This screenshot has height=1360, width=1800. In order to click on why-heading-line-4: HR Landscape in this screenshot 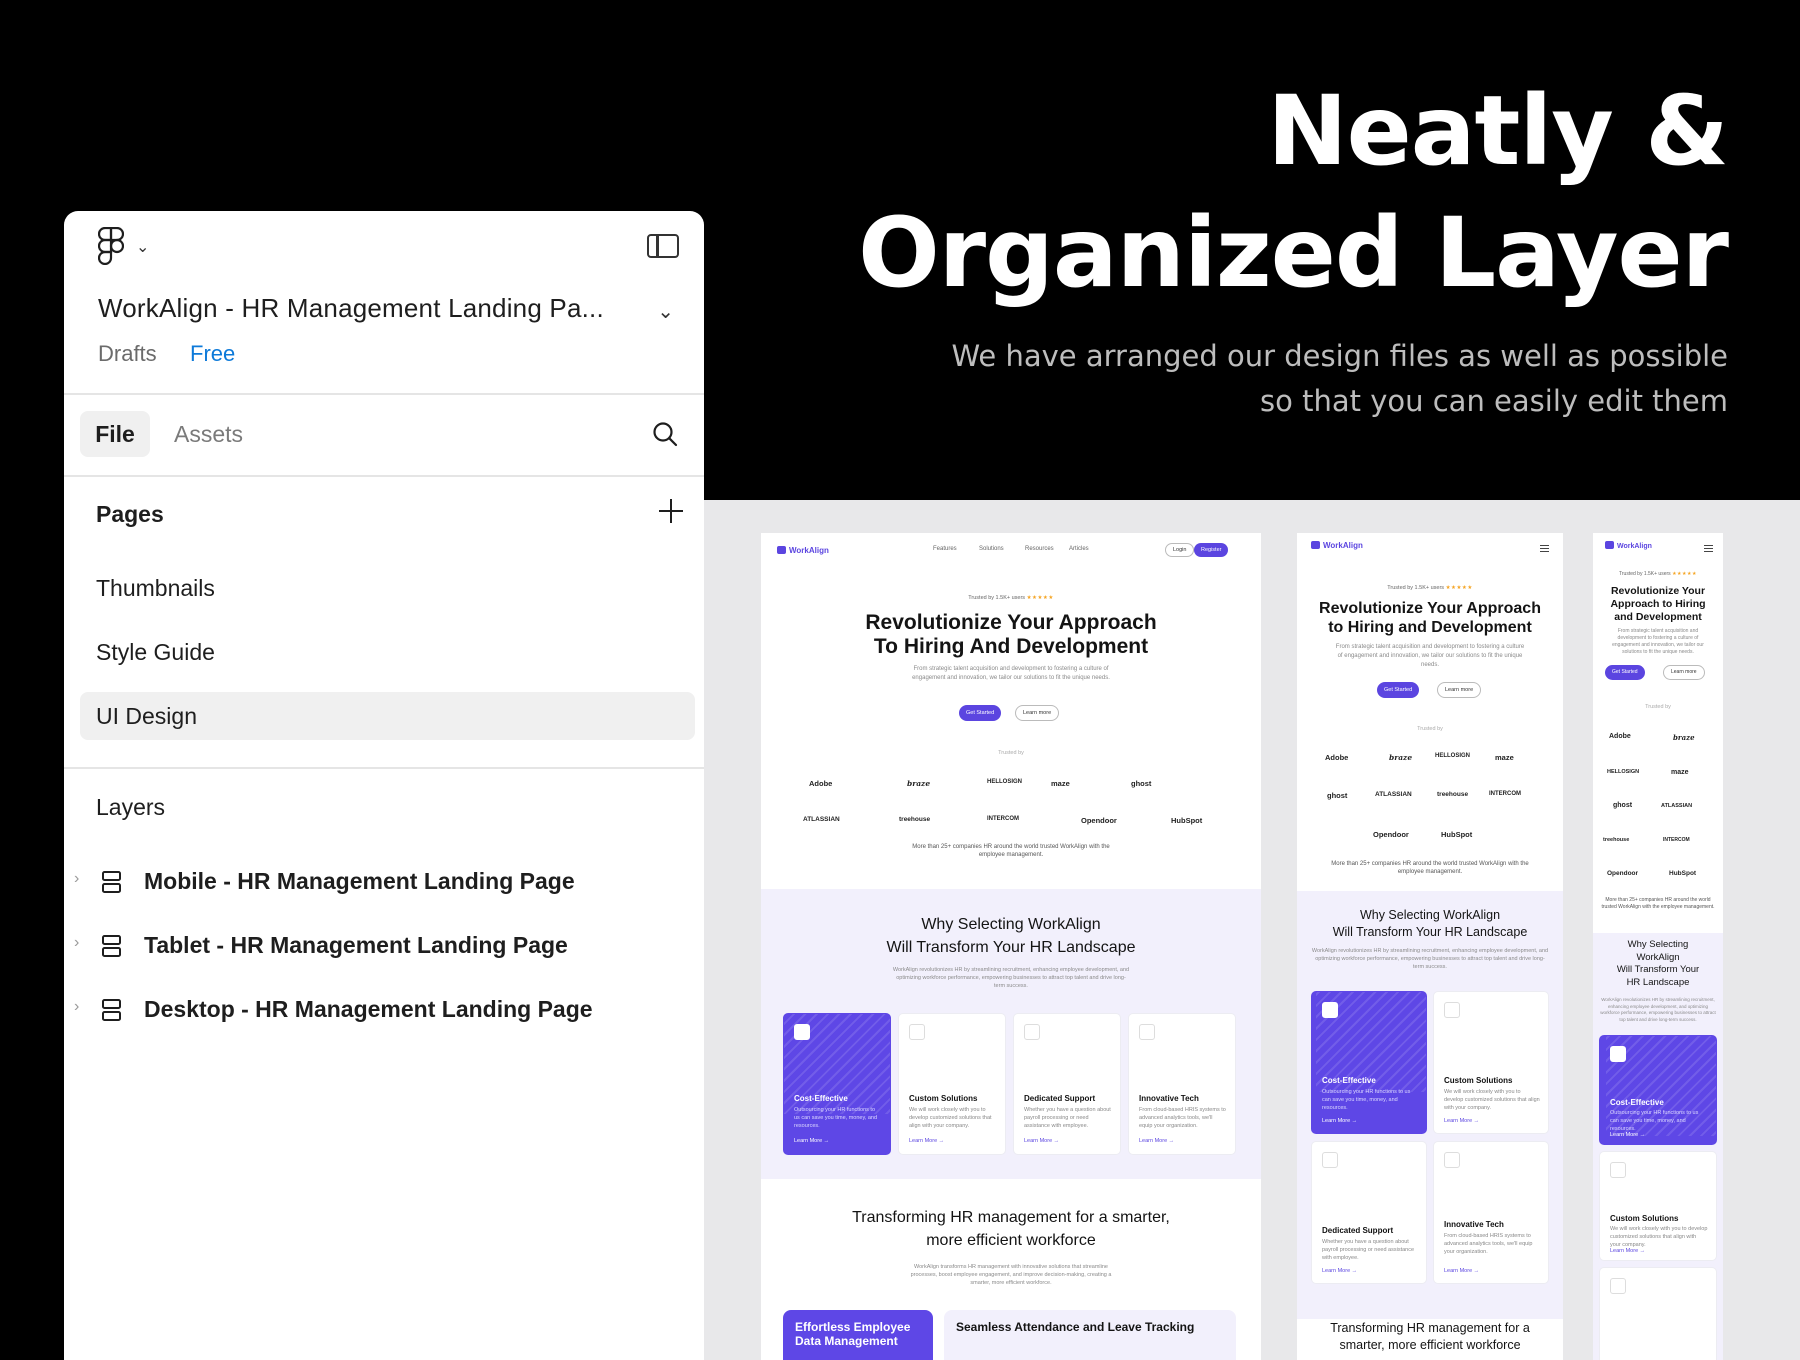, I will do `click(1658, 982)`.